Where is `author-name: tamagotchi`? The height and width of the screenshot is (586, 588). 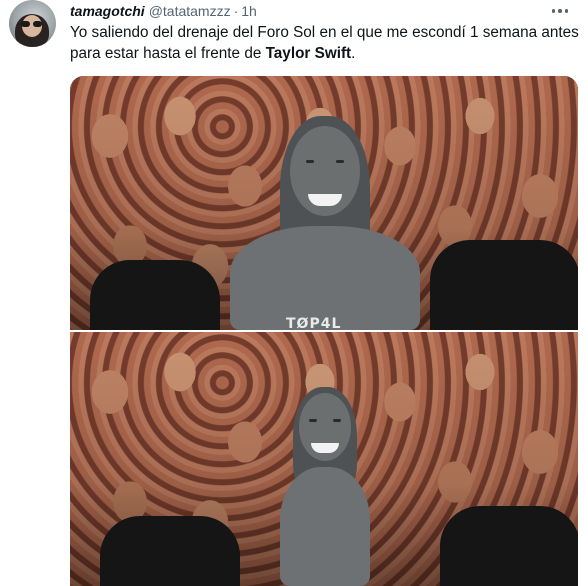
author-name: tamagotchi is located at coordinates (107, 11).